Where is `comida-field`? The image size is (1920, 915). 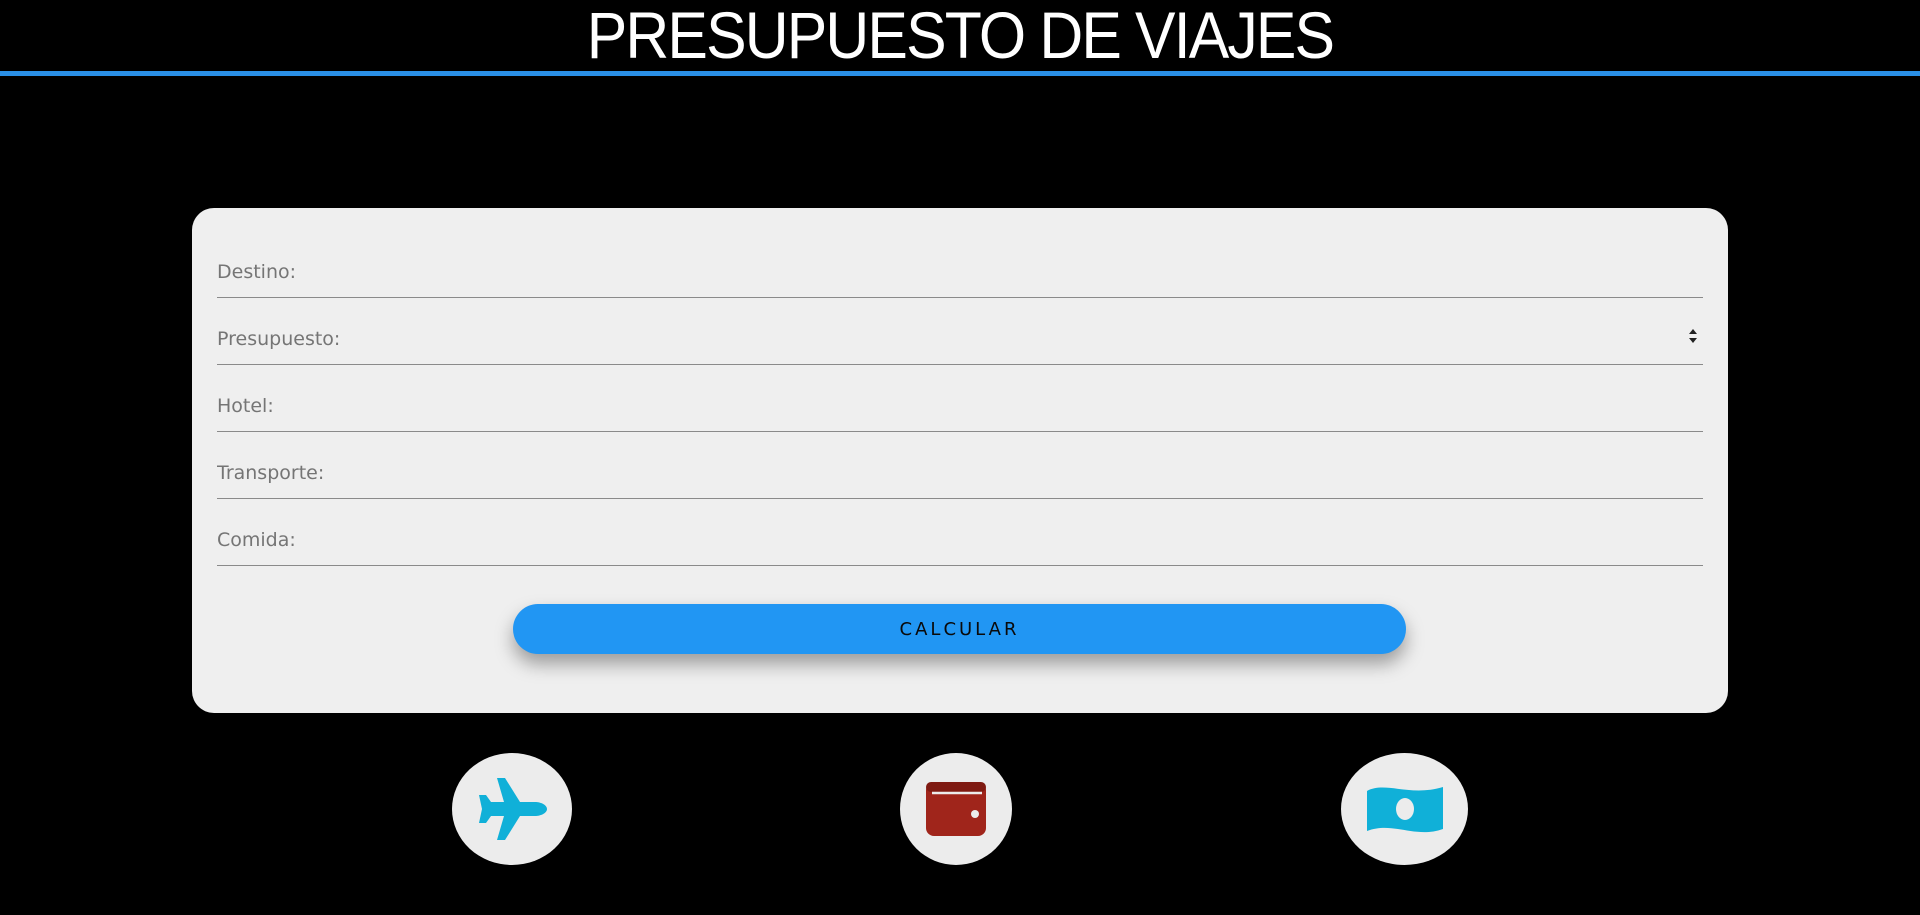 comida-field is located at coordinates (960, 532).